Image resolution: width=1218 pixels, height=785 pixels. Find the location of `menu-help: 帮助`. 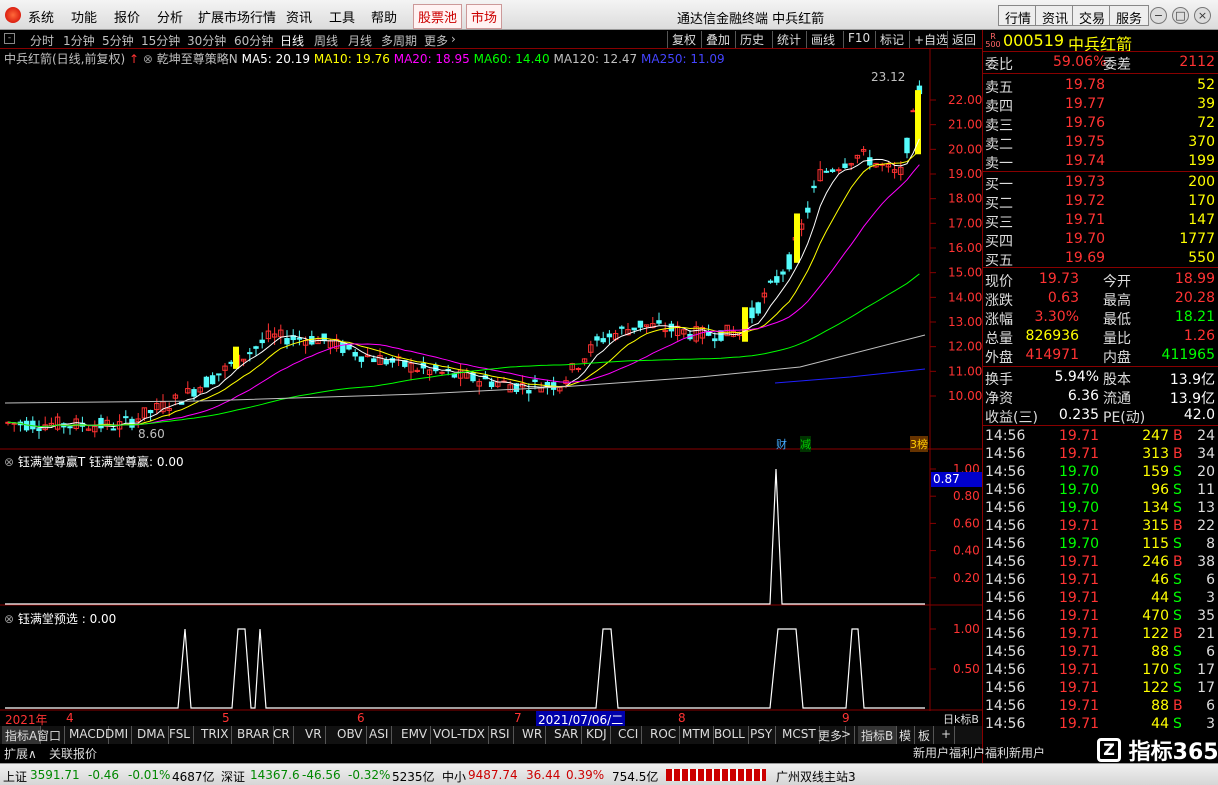

menu-help: 帮助 is located at coordinates (384, 16).